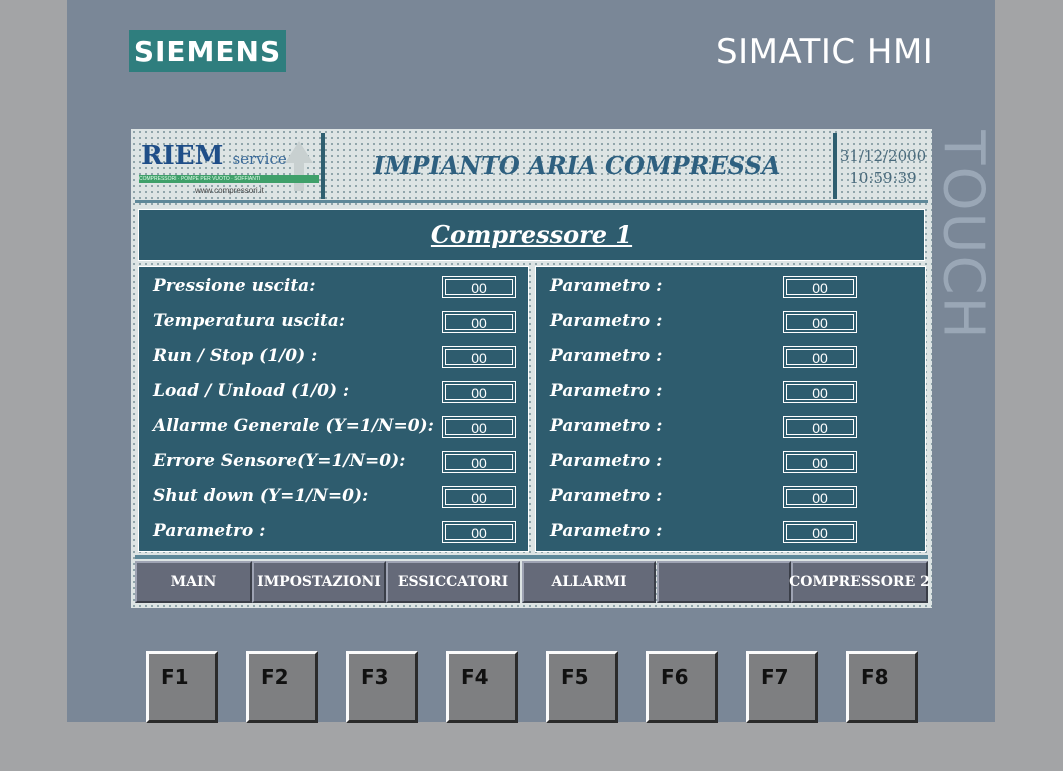 The width and height of the screenshot is (1063, 771). What do you see at coordinates (482, 687) in the screenshot?
I see `function-key-f4: F4` at bounding box center [482, 687].